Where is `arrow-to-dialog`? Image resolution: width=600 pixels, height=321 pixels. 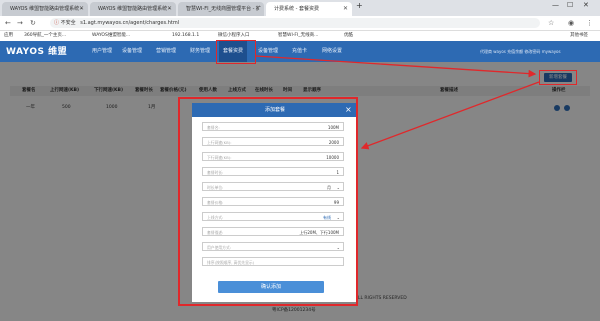
arrow-to-dialog is located at coordinates (450, 115).